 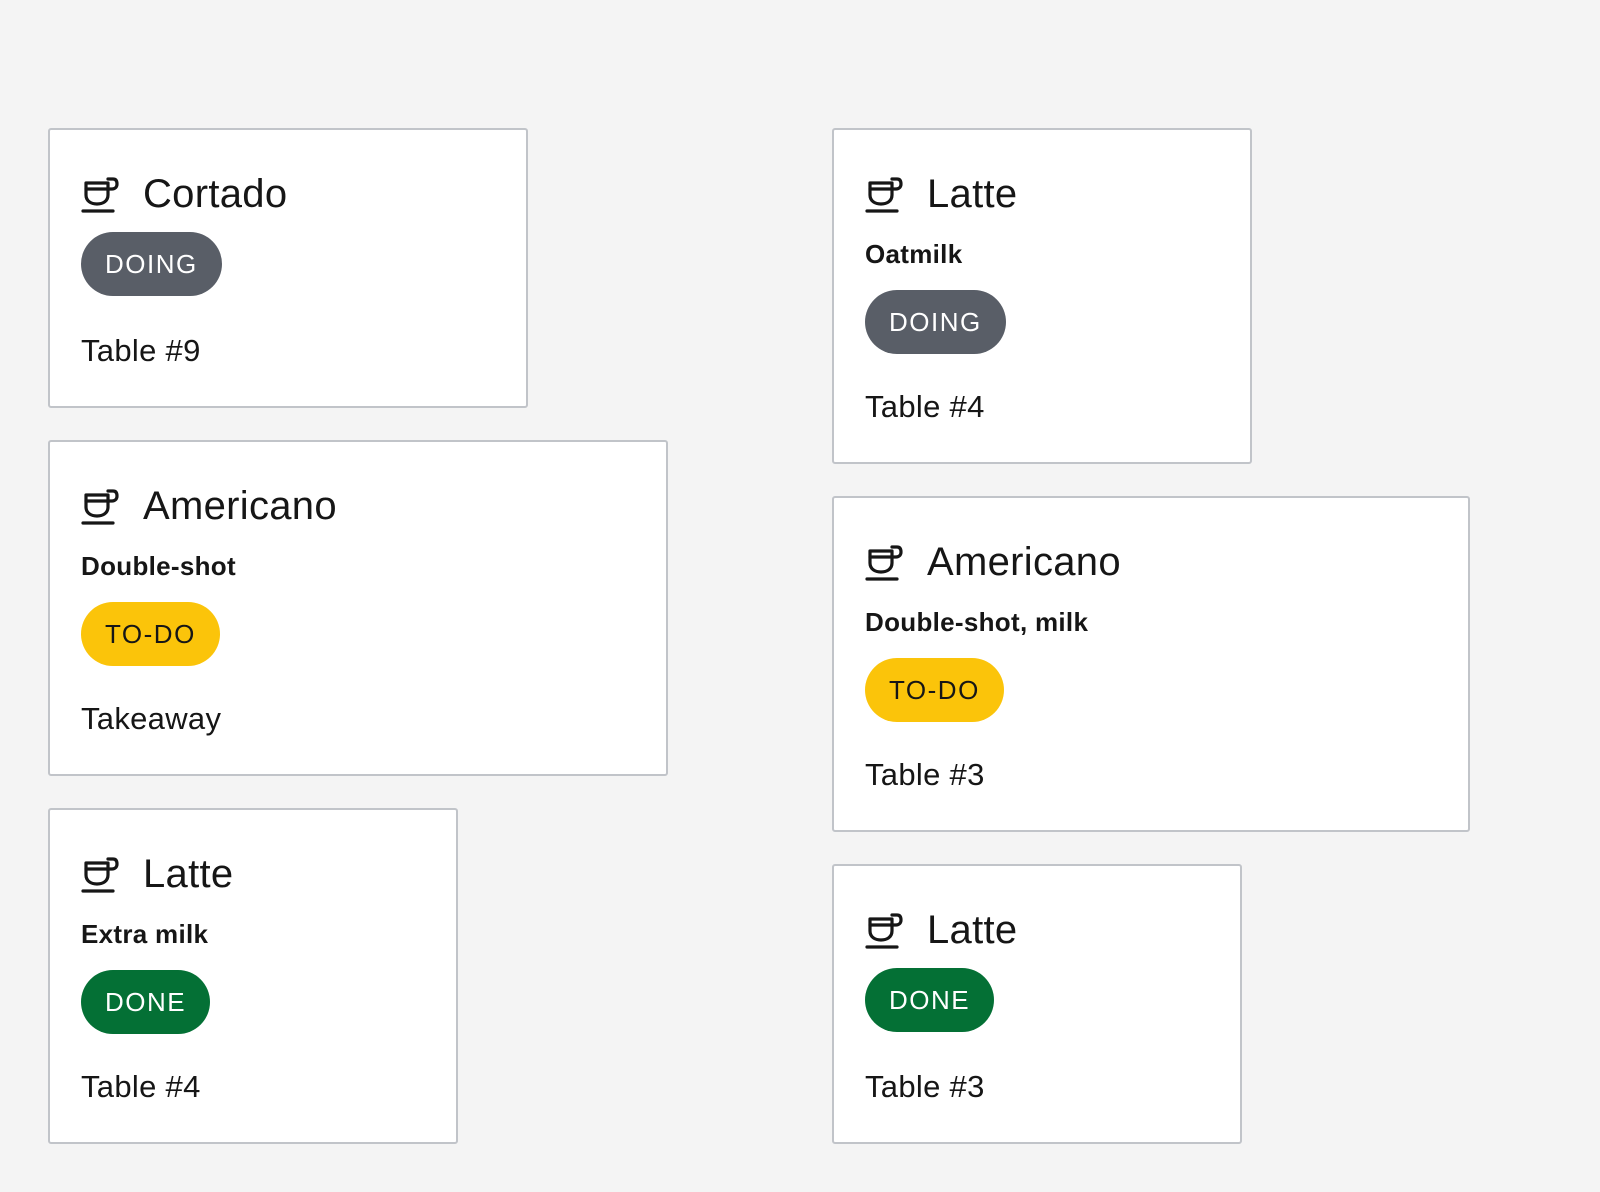 What do you see at coordinates (158, 566) in the screenshot?
I see `order-note: Double-shot` at bounding box center [158, 566].